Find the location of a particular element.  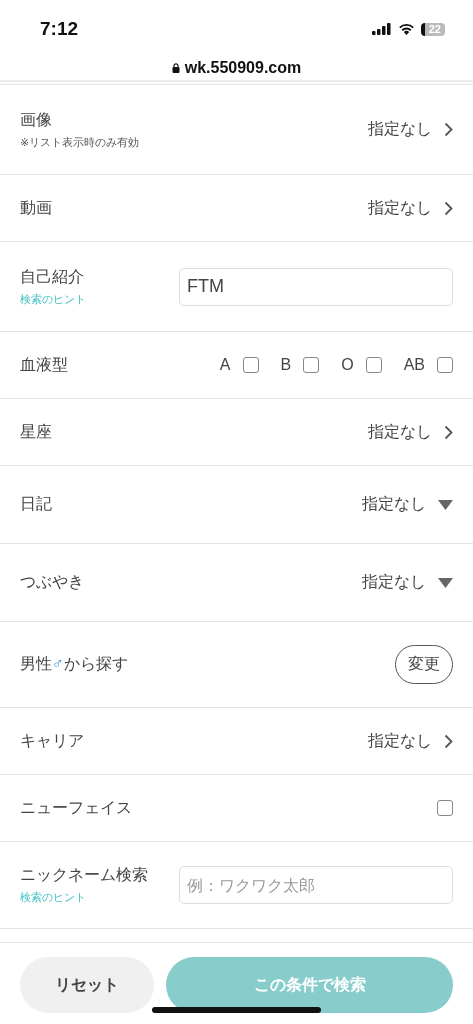

change-button: 変更 is located at coordinates (424, 664).